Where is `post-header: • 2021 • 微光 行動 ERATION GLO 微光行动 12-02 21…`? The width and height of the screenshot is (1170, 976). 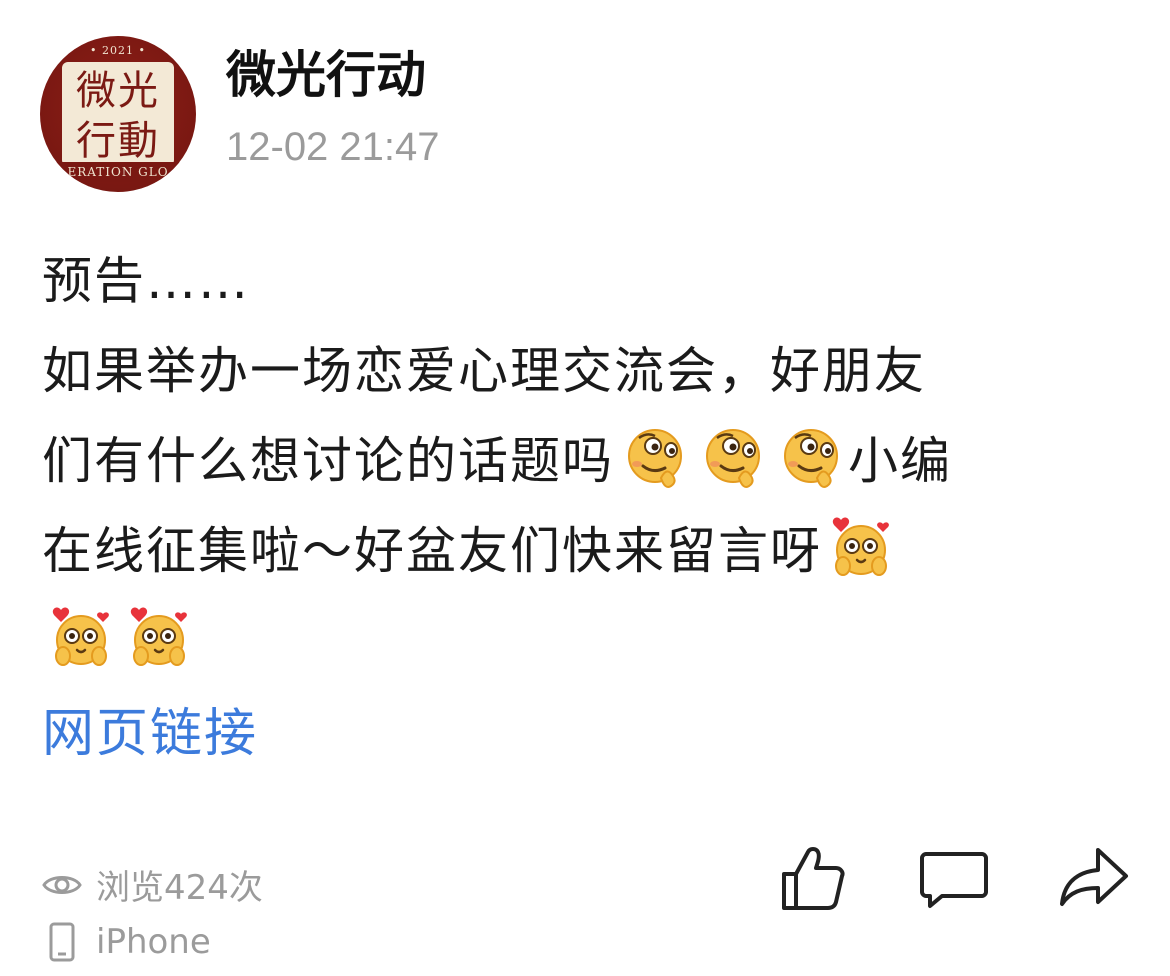
post-header: • 2021 • 微光 行動 ERATION GLO 微光行动 12-02 21… is located at coordinates (240, 114).